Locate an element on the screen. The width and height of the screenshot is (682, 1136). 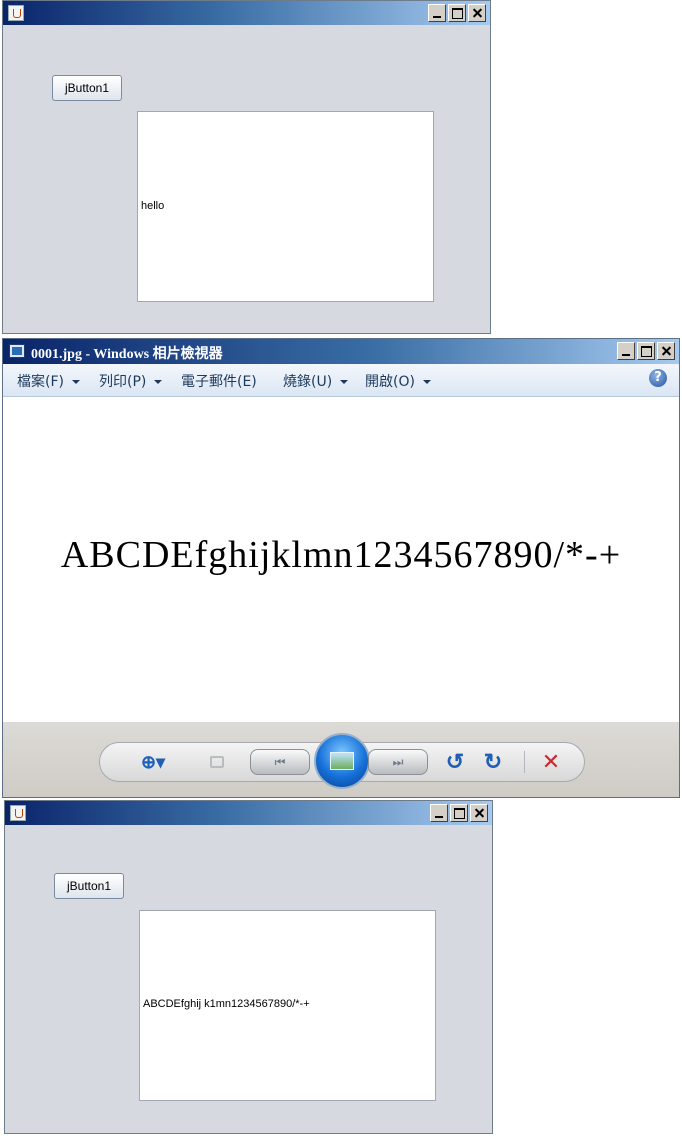
menu-email-label: 電子郵件(E) is located at coordinates (219, 382).